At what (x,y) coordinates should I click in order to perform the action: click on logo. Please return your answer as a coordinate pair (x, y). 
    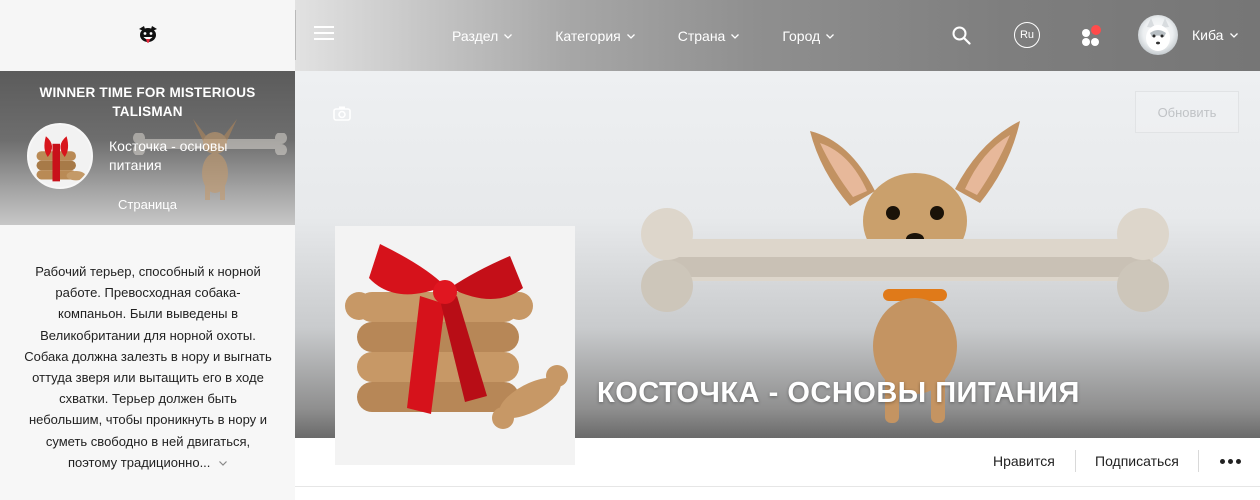
    Looking at the image, I should click on (147, 35).